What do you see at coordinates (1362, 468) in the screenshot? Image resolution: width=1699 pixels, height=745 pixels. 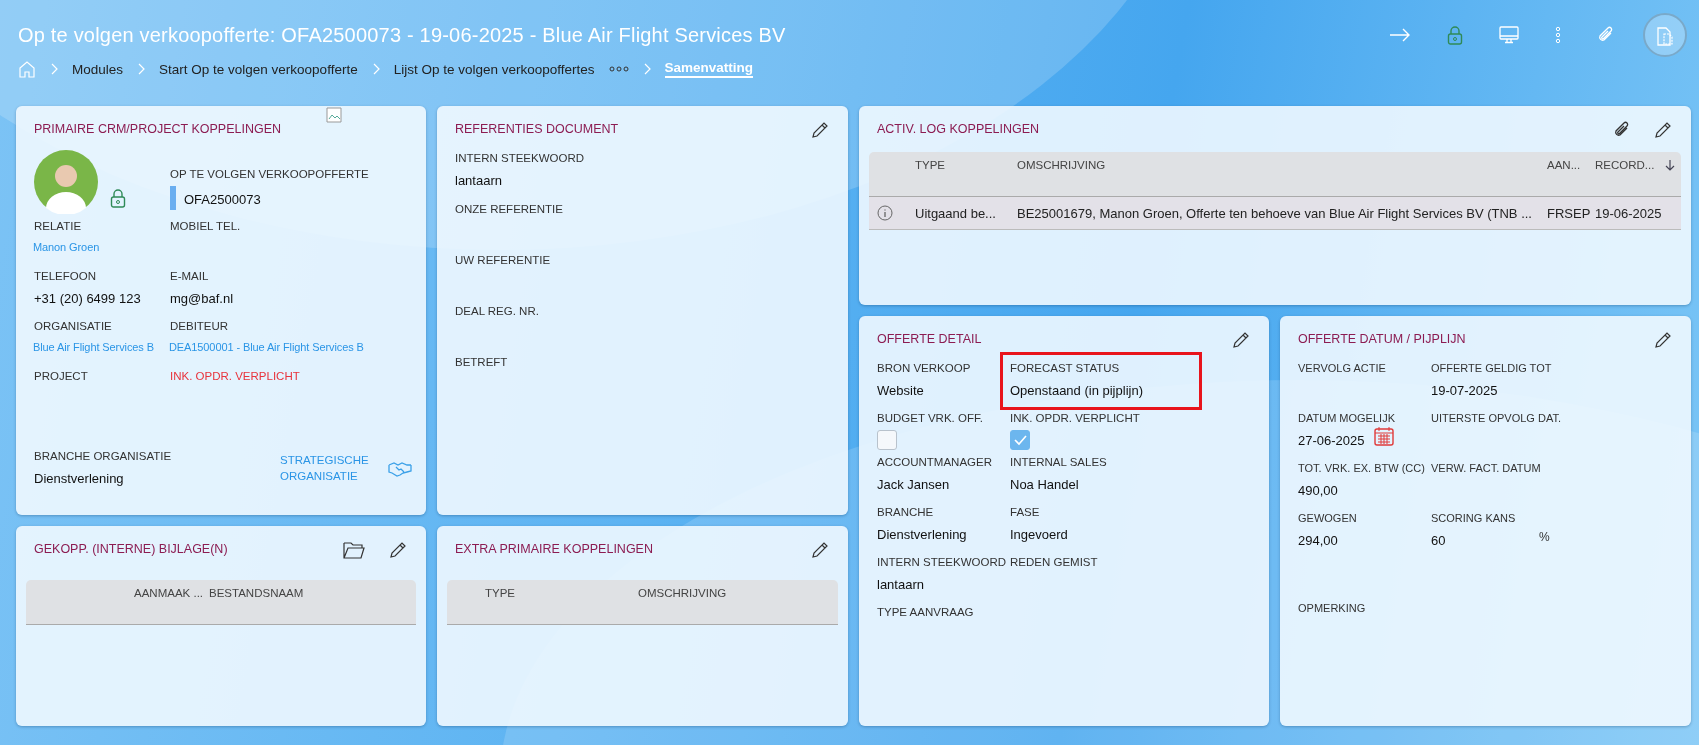 I see `field-label: TOT. VRK. EX. BTW (CC)` at bounding box center [1362, 468].